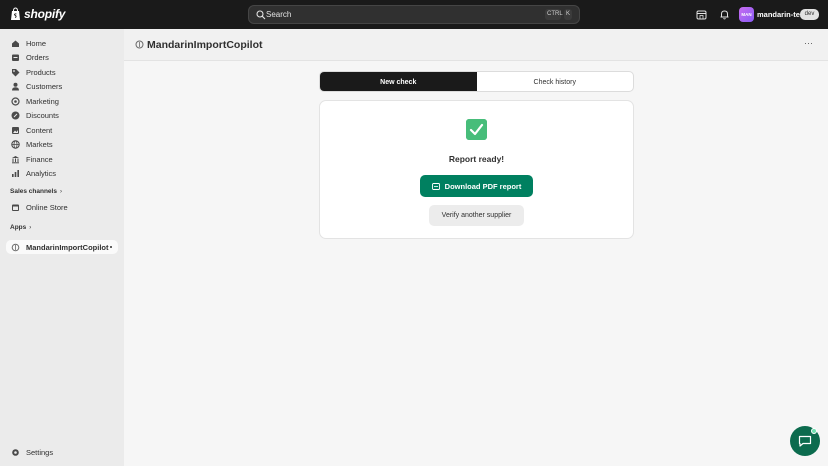 The width and height of the screenshot is (828, 466). I want to click on sidebar-item-label: Home, so click(36, 43).